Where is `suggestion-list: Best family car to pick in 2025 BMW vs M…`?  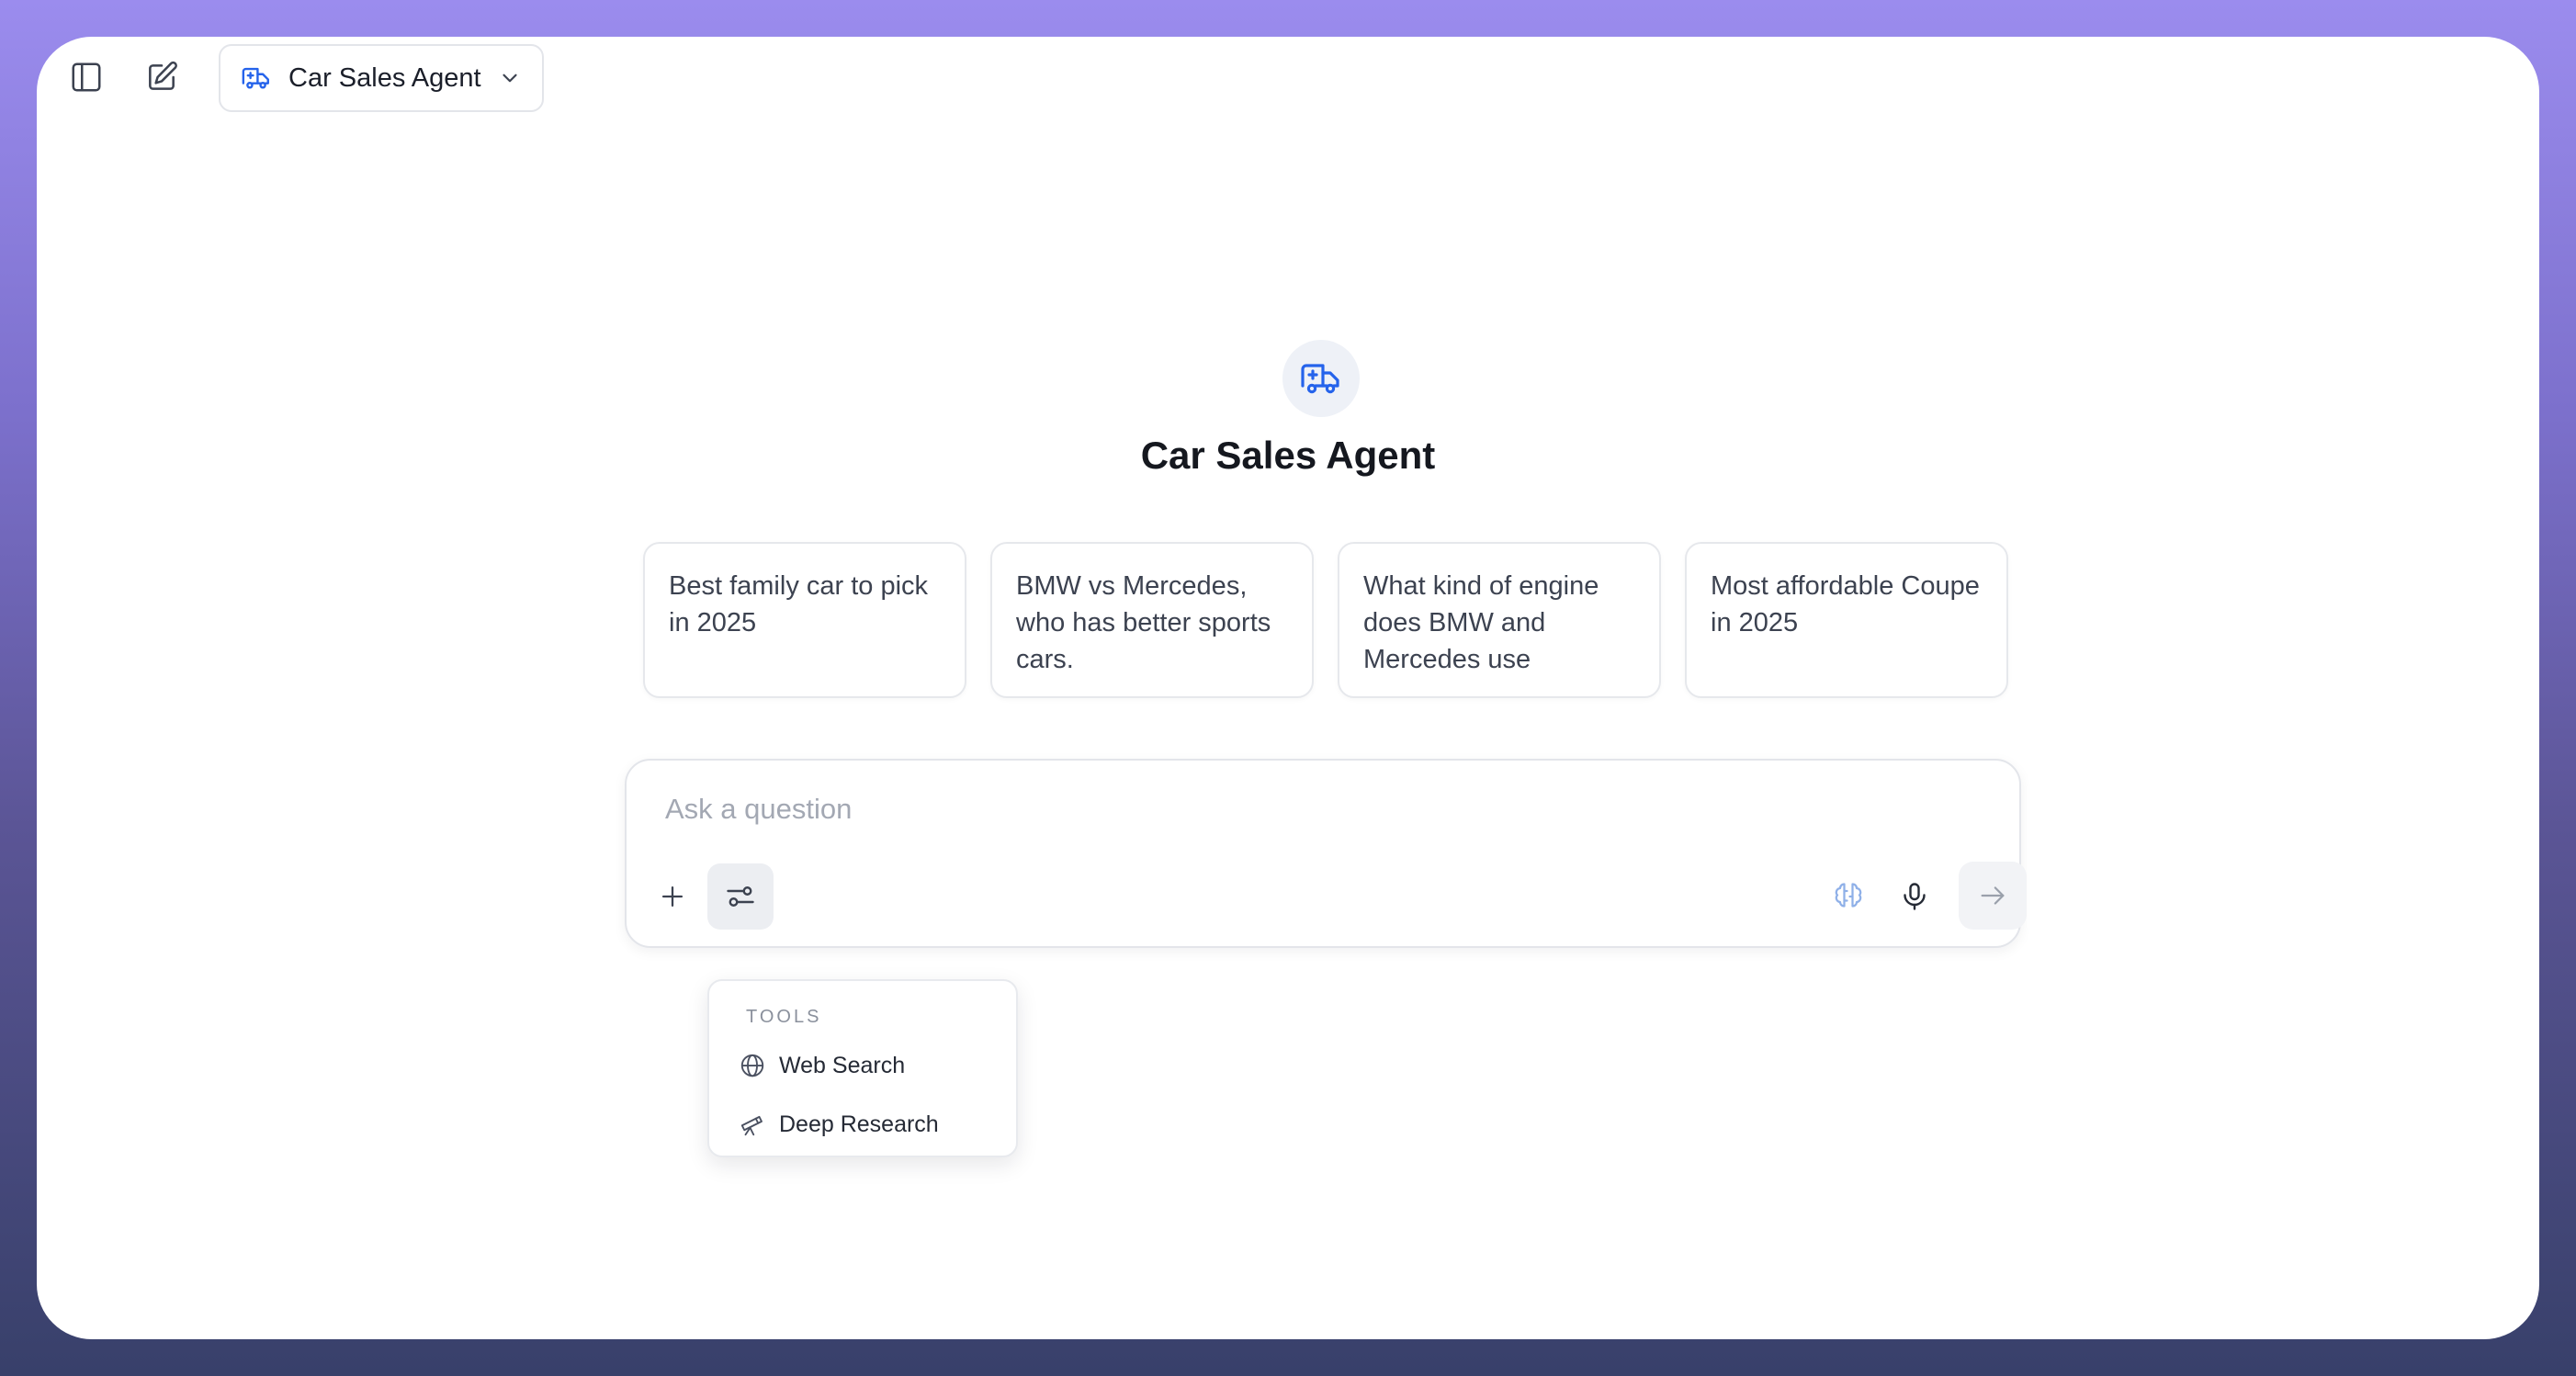
suggestion-list: Best family car to pick in 2025 BMW vs M… is located at coordinates (1325, 620).